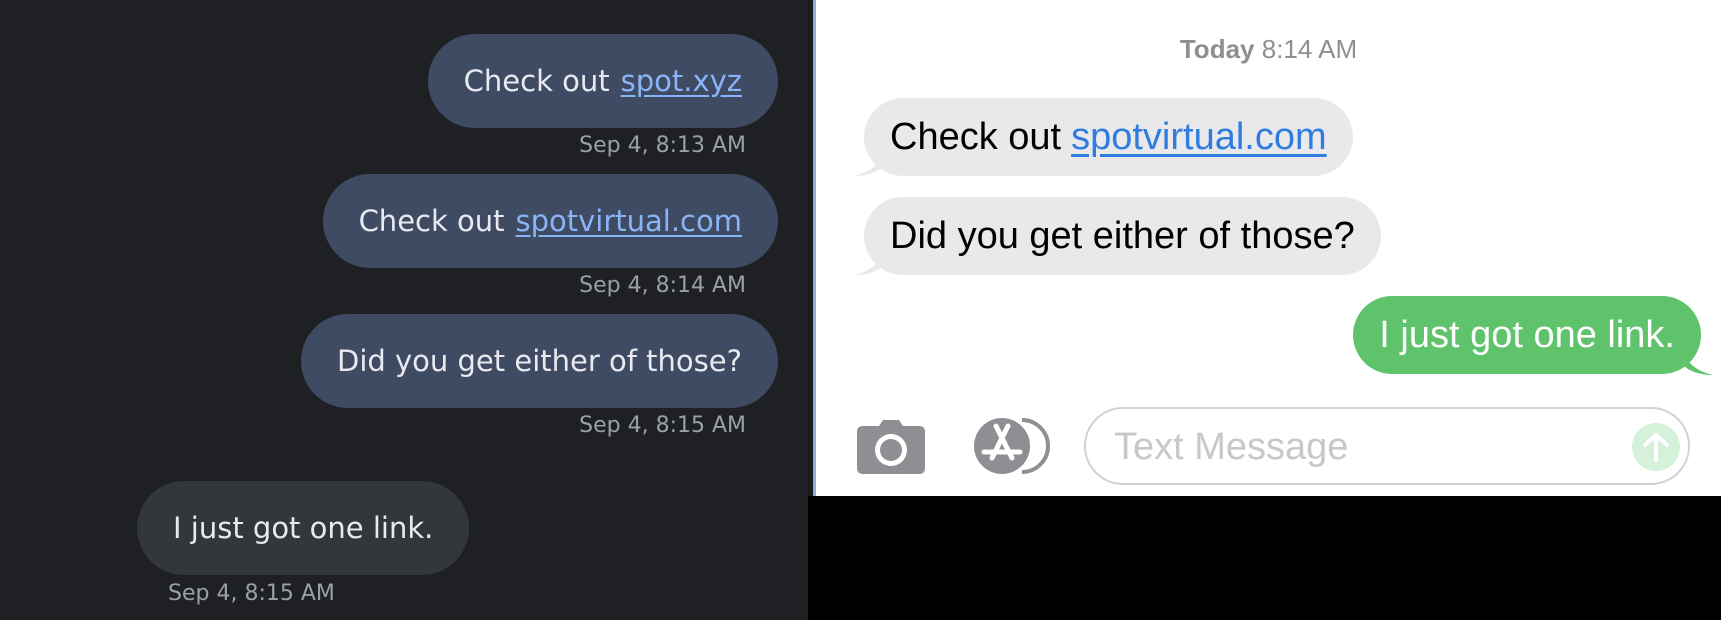 The width and height of the screenshot is (1721, 620). What do you see at coordinates (681, 81) in the screenshot?
I see `message-link: spot.xyz` at bounding box center [681, 81].